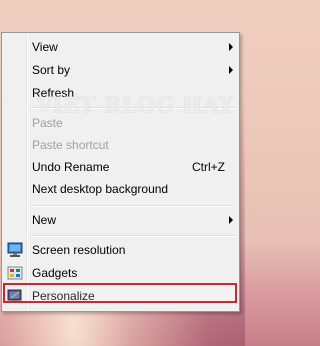 This screenshot has height=346, width=320. What do you see at coordinates (55, 273) in the screenshot?
I see `menu-item-label: Gadgets` at bounding box center [55, 273].